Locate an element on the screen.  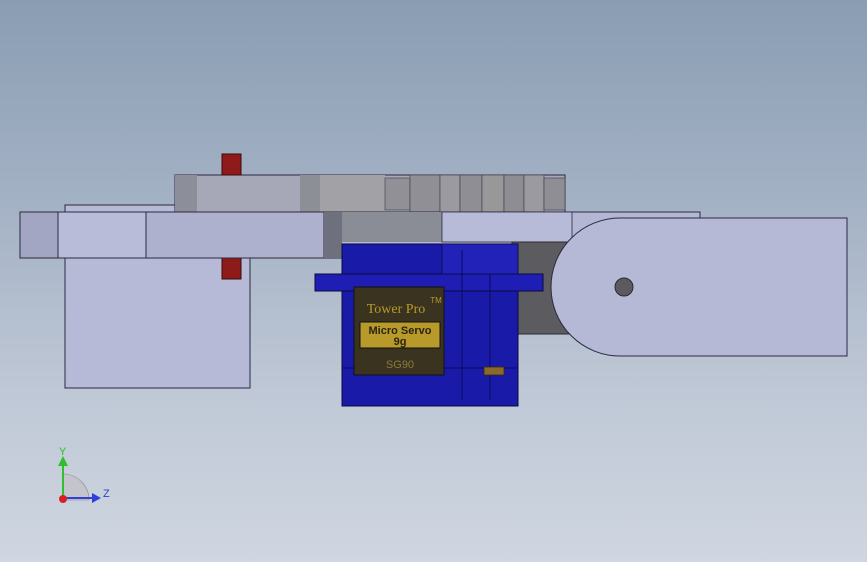
rounded-arm is located at coordinates (699, 287).